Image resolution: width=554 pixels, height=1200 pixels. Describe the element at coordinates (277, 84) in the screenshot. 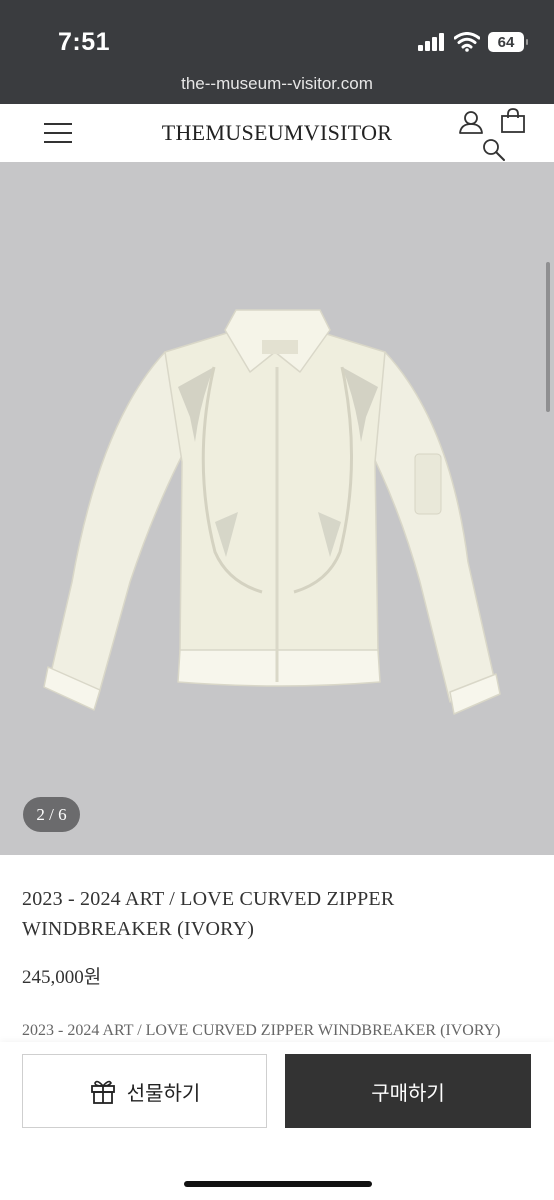

I see `url-bar: the--museum--visitor.com` at that location.